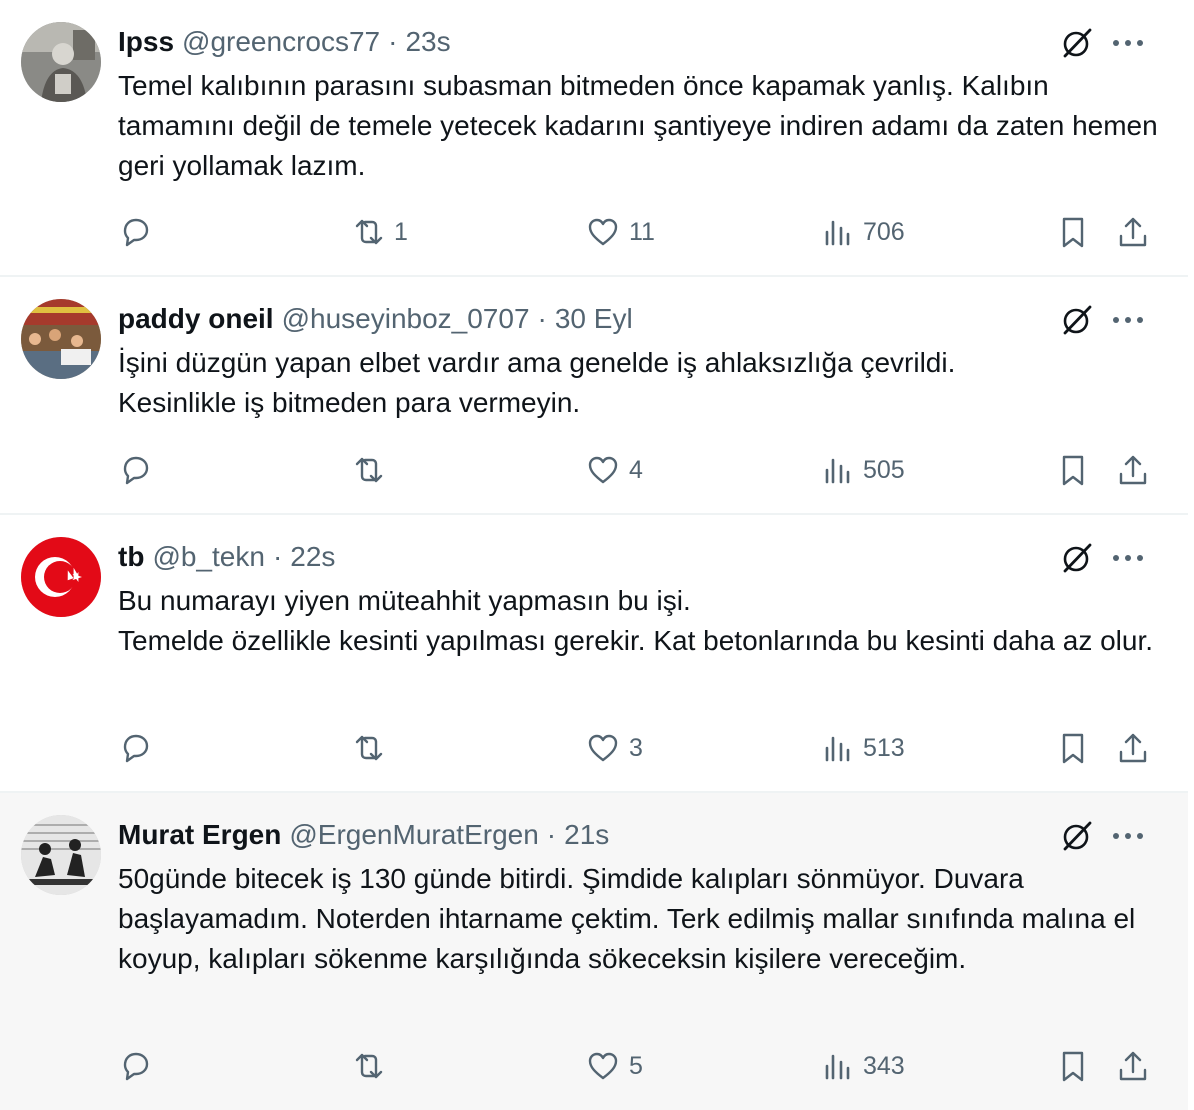 The width and height of the screenshot is (1194, 1110). What do you see at coordinates (884, 1065) in the screenshot?
I see `views-count: 343` at bounding box center [884, 1065].